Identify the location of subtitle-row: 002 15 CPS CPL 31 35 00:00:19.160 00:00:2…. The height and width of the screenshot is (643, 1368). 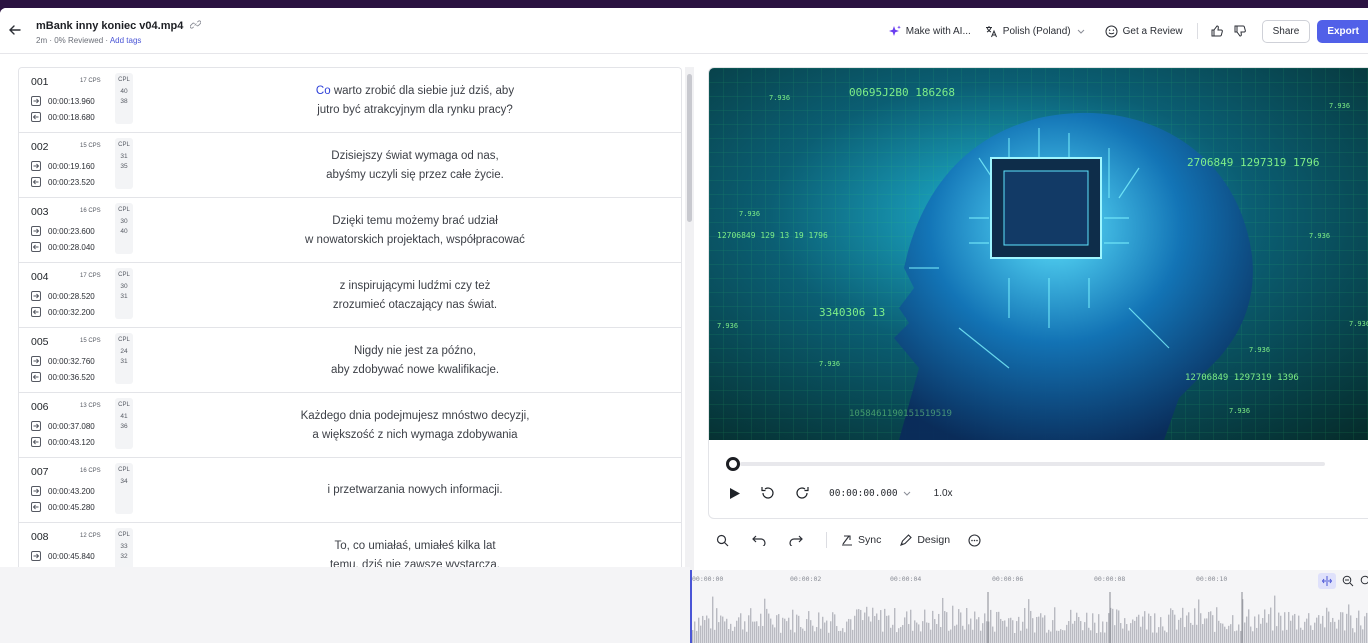
(350, 165).